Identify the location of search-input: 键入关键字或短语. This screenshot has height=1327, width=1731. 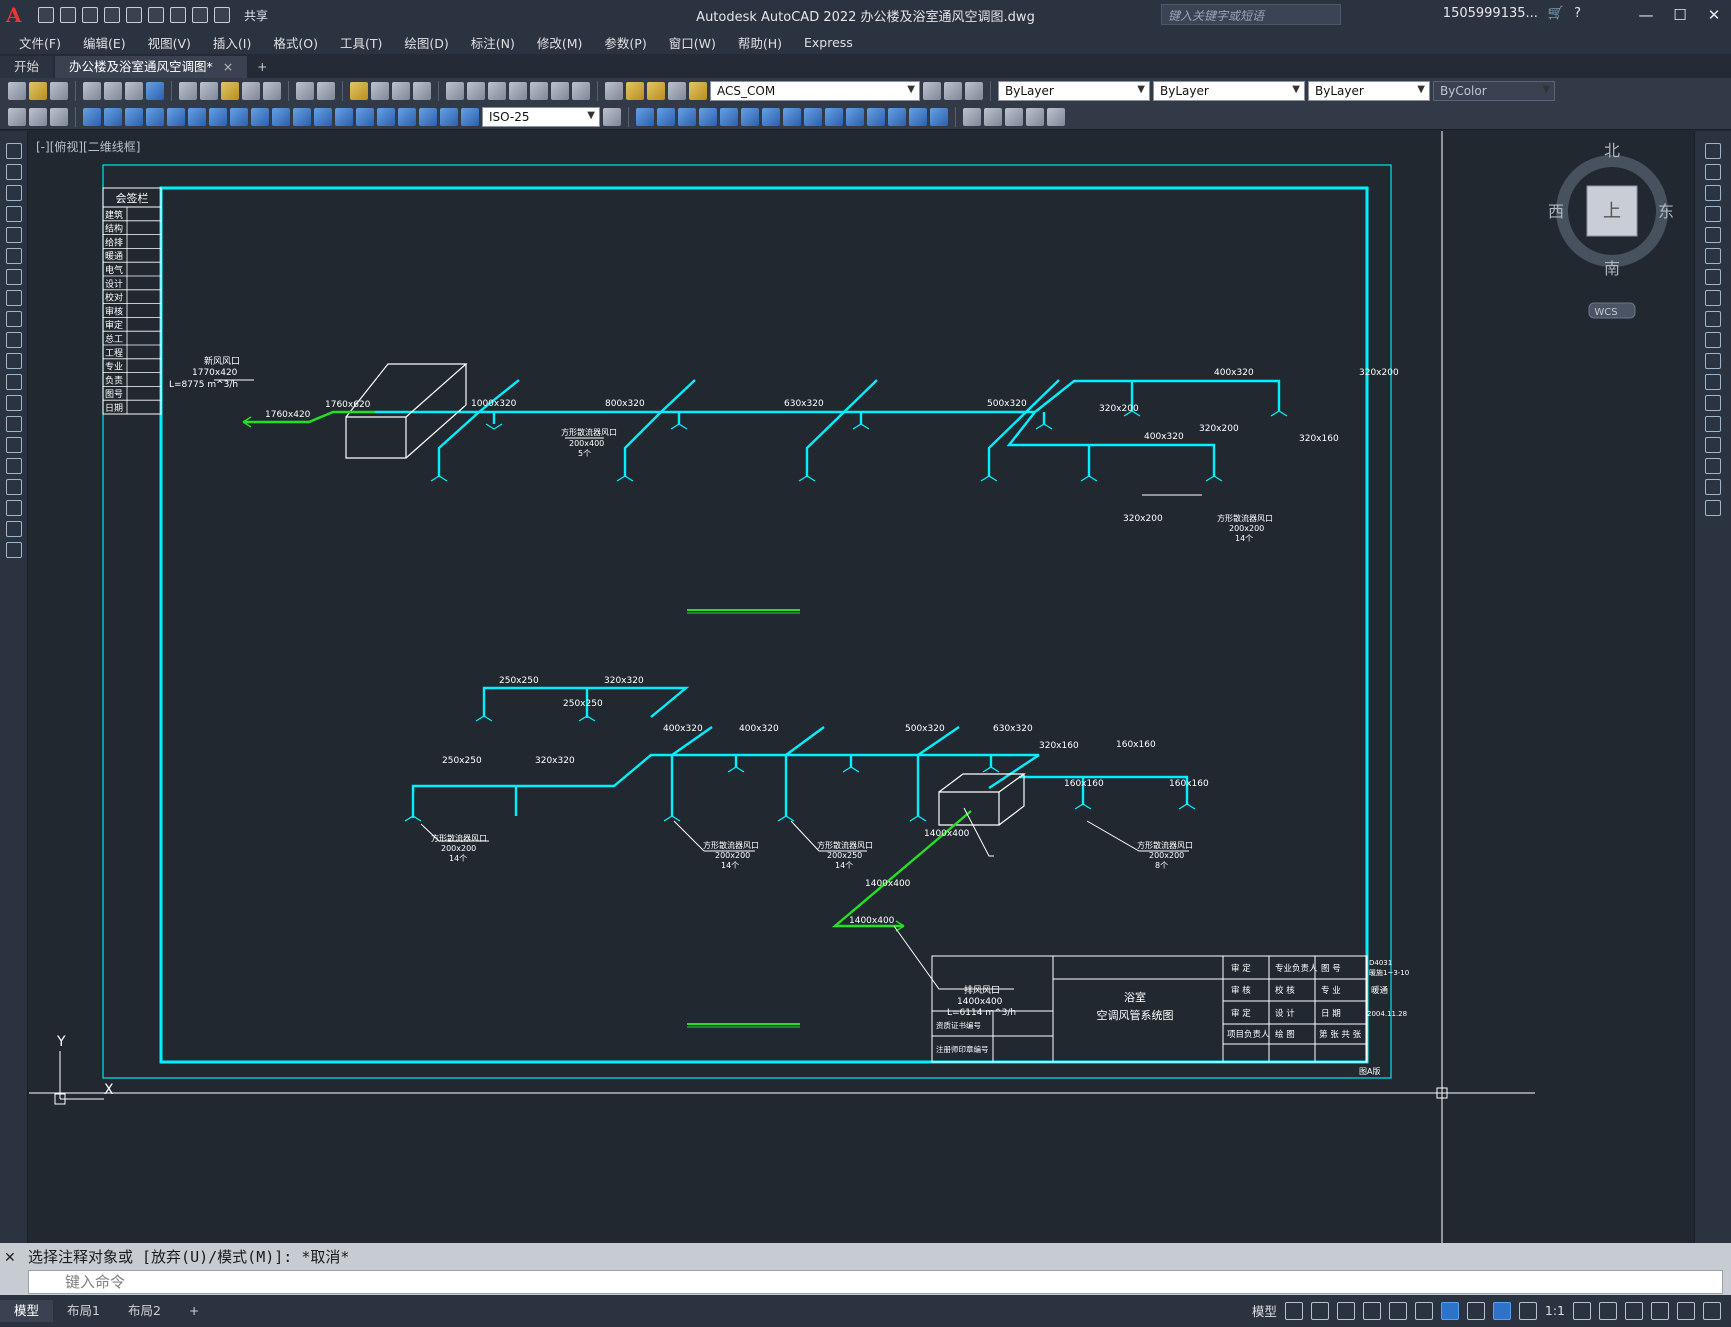
(1251, 14).